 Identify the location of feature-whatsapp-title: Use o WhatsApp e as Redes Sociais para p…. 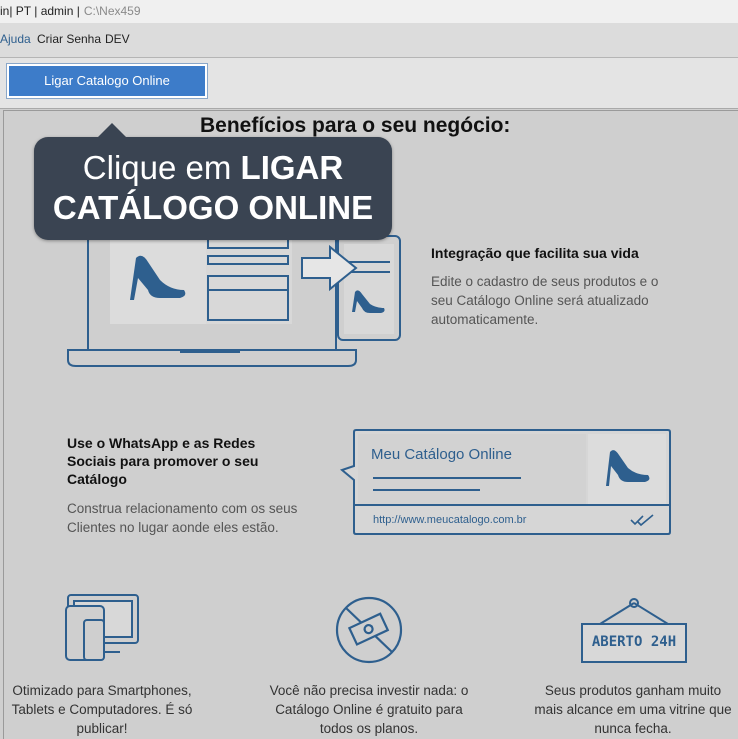
(162, 461).